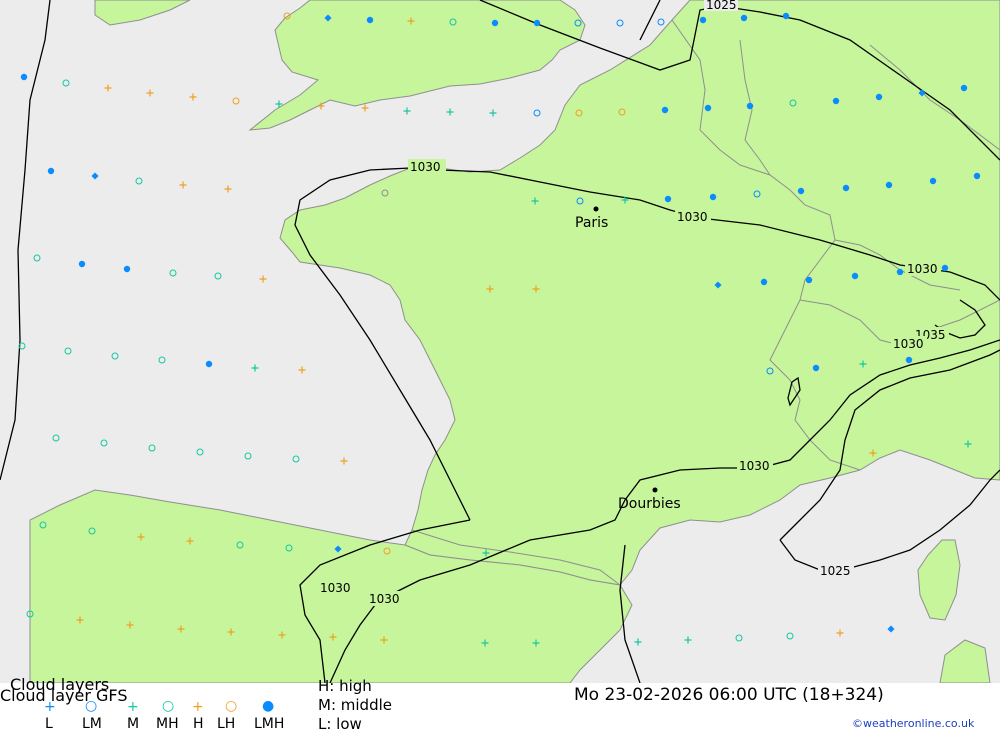 The image size is (1000, 733). Describe the element at coordinates (64, 695) in the screenshot. I see `map-title: Cloud layer GFS` at that location.